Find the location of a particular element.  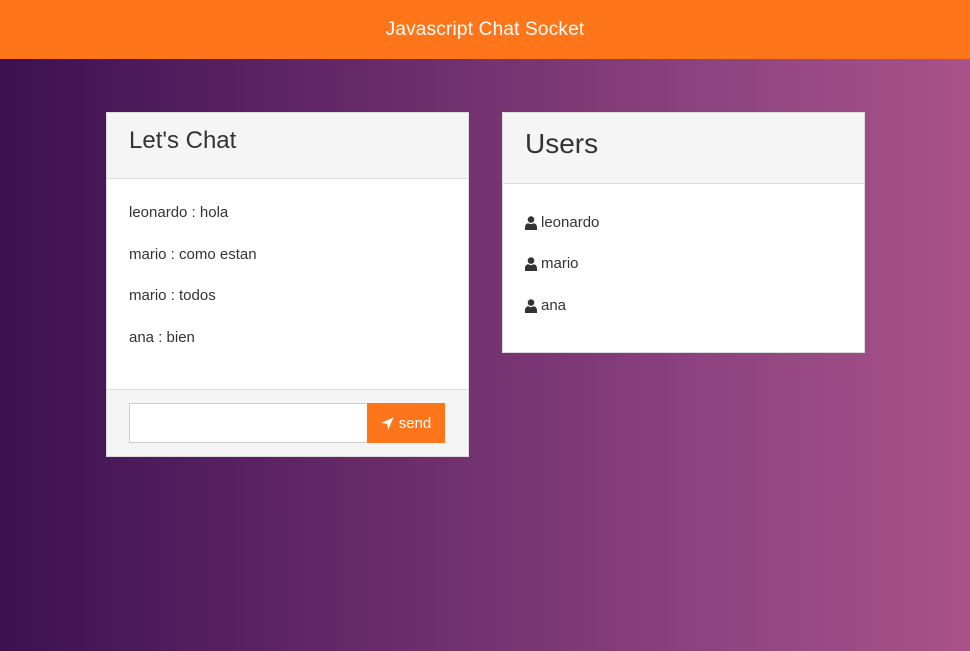

user-name: mario is located at coordinates (560, 264).